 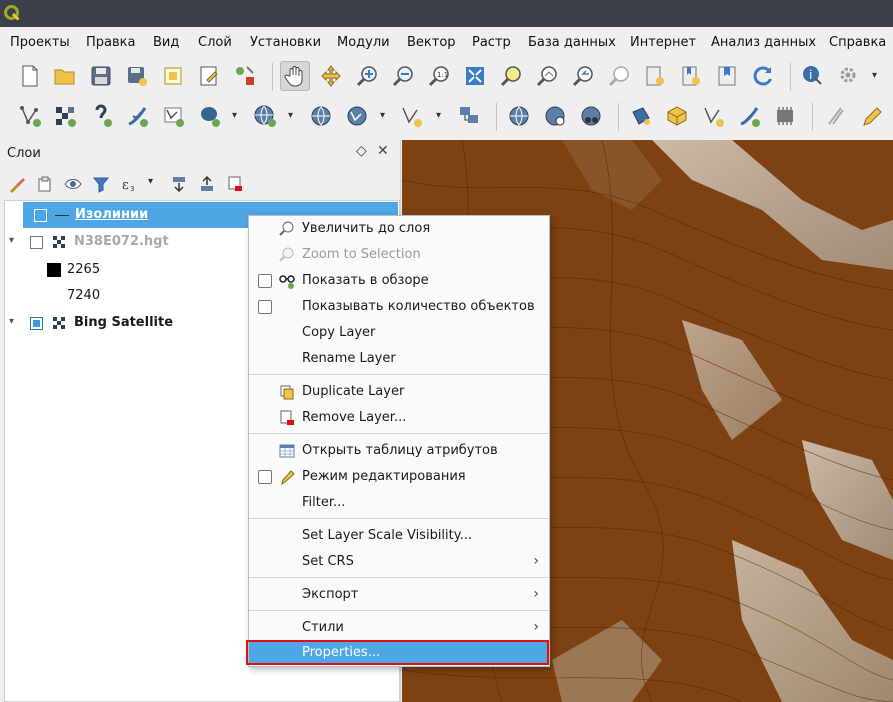 I want to click on menu-item-label: Set CRS, so click(x=328, y=561).